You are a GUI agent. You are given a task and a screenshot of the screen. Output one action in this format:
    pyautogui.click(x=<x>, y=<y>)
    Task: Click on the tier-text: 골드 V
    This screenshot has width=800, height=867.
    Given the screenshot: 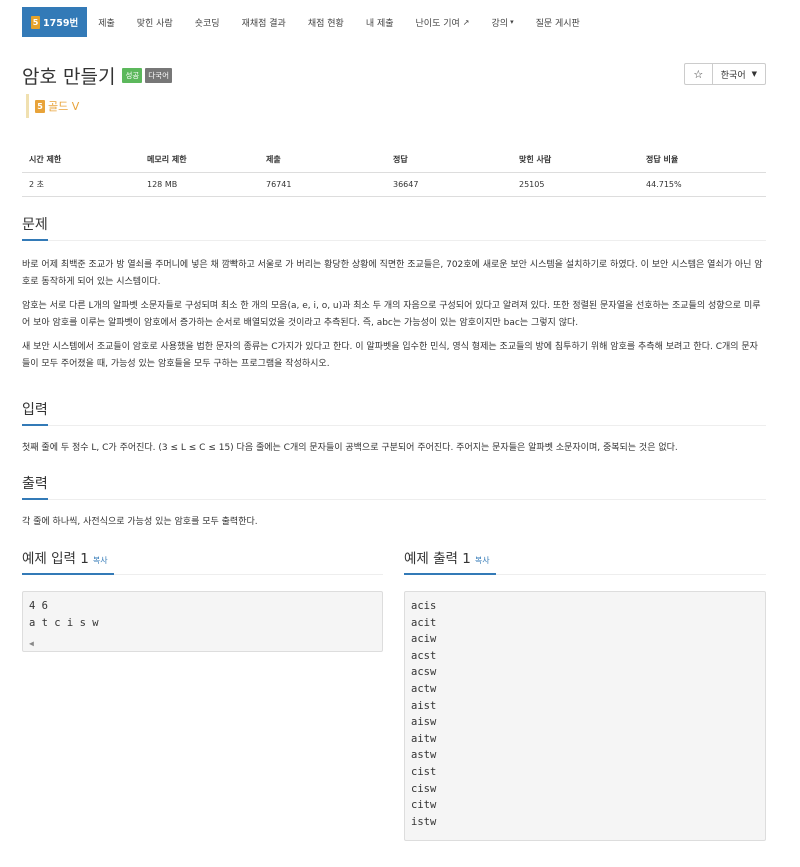 What is the action you would take?
    pyautogui.click(x=63, y=106)
    